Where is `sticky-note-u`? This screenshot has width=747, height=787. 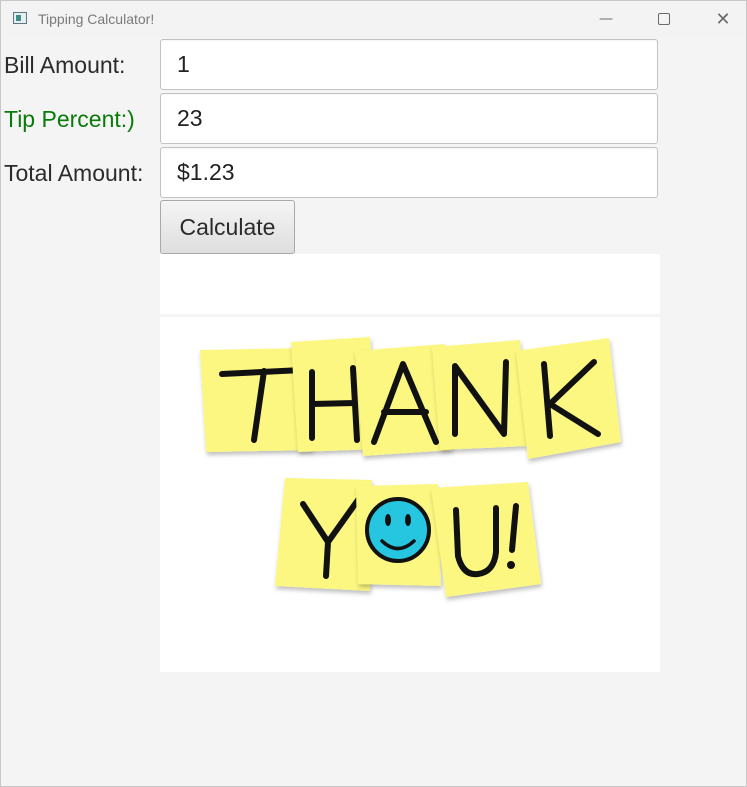 sticky-note-u is located at coordinates (486, 539).